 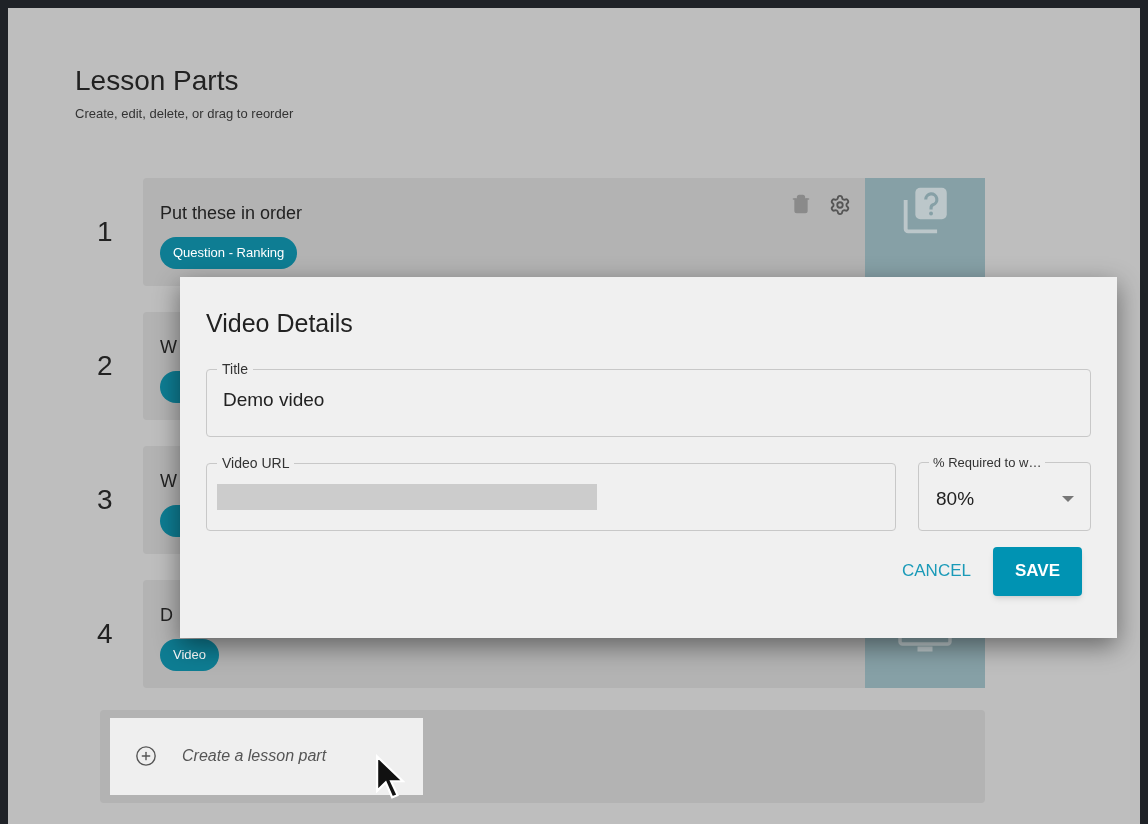 What do you see at coordinates (105, 633) in the screenshot?
I see `part-number: 4` at bounding box center [105, 633].